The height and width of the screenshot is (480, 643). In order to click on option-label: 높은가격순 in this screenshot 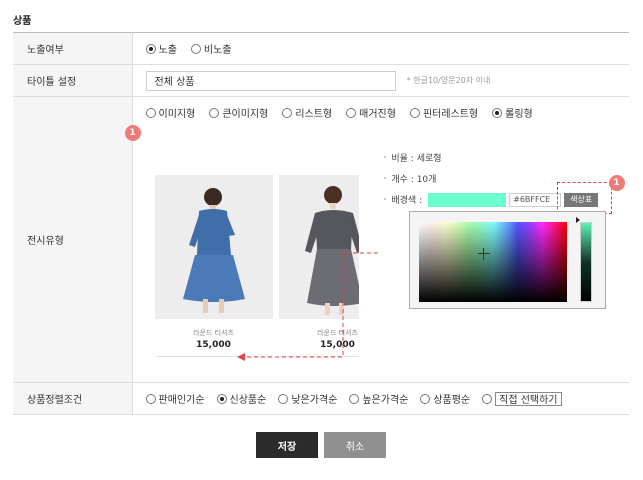, I will do `click(385, 400)`.